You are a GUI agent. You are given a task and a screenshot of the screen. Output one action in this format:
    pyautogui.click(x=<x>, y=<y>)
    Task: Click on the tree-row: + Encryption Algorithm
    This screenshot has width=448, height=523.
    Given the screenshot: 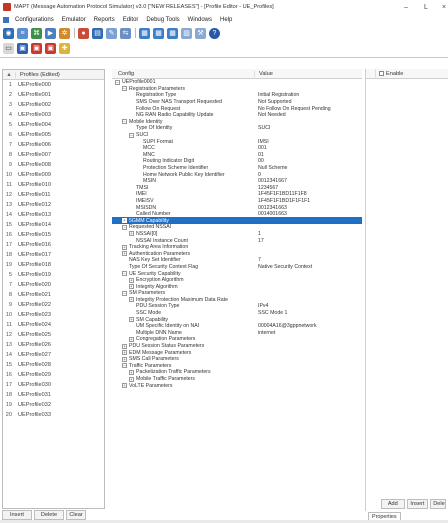 What is the action you would take?
    pyautogui.click(x=237, y=280)
    